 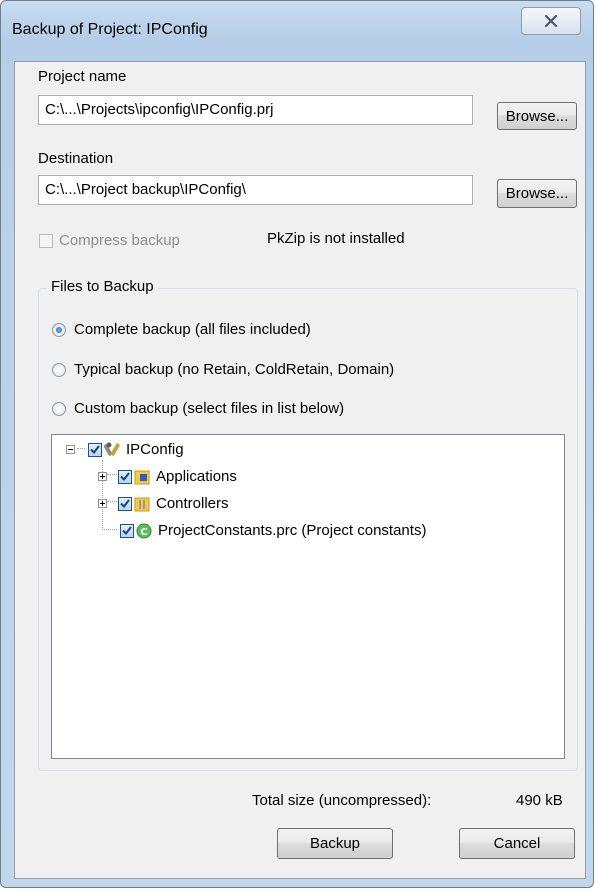 What do you see at coordinates (76, 158) in the screenshot?
I see `destination-label: Destination` at bounding box center [76, 158].